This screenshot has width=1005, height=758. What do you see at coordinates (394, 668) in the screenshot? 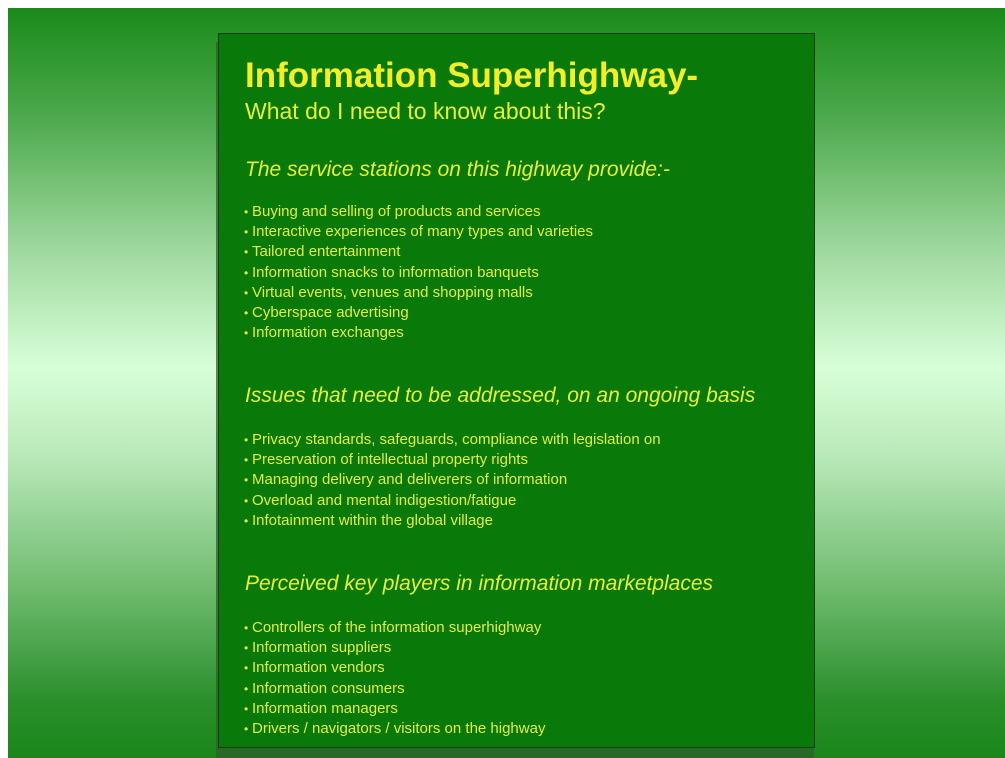
I see `list-item: • Information vendors` at bounding box center [394, 668].